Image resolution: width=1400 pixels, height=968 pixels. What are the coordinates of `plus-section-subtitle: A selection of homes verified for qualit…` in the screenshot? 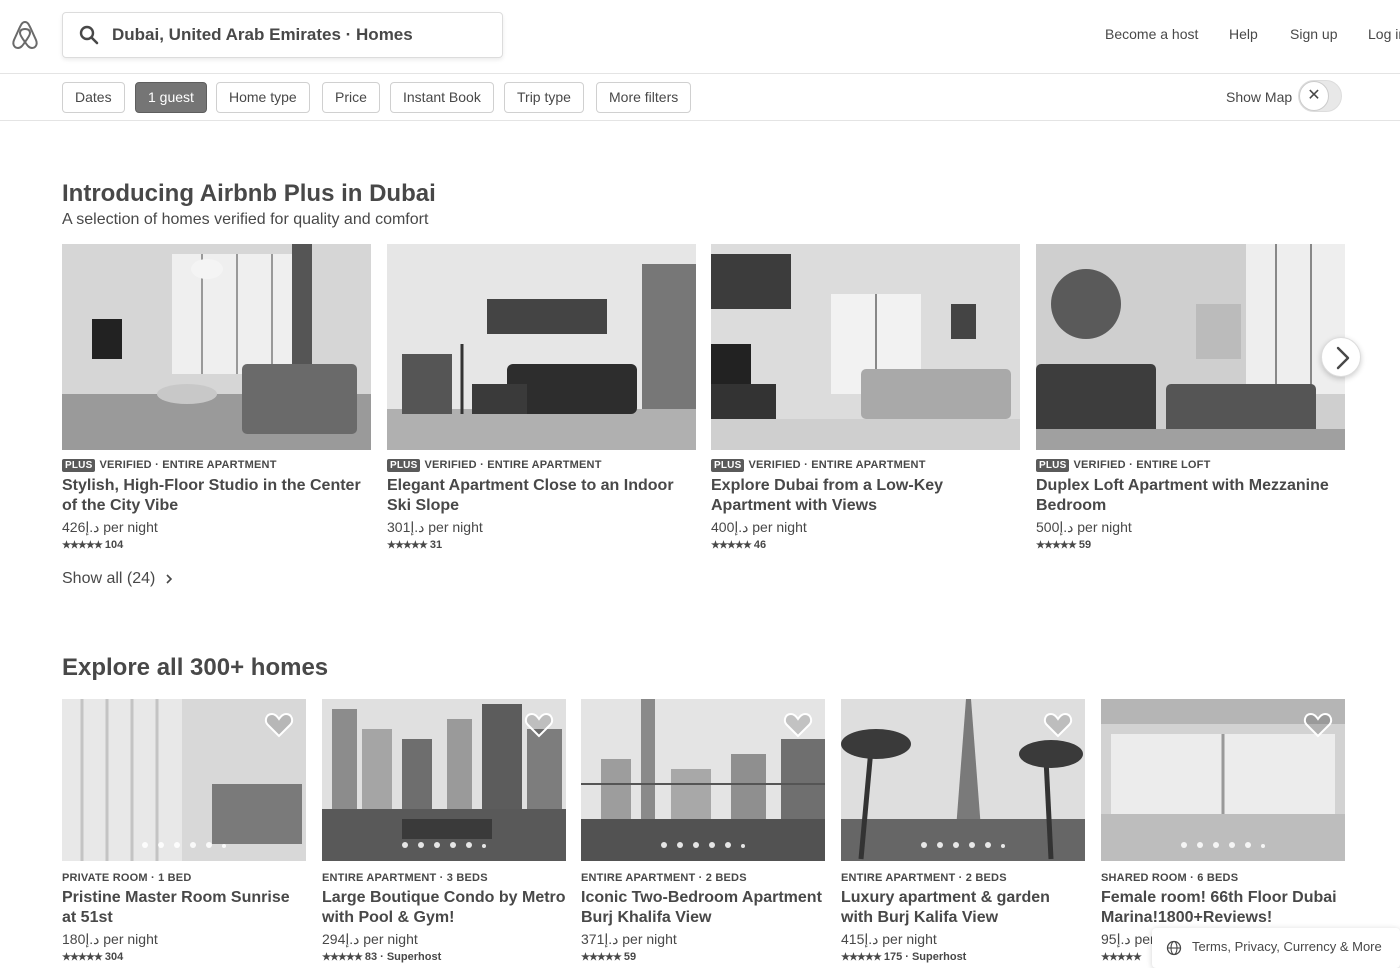 It's located at (245, 219).